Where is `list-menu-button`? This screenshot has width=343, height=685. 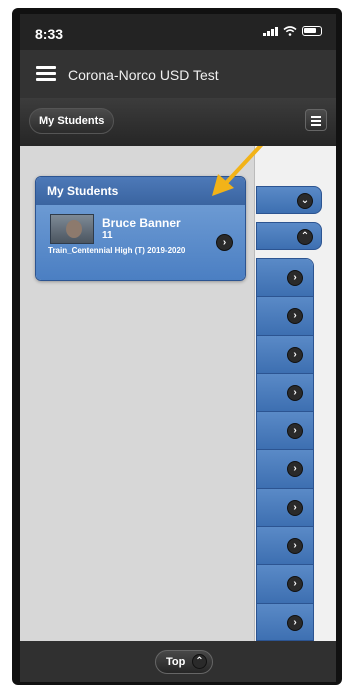 list-menu-button is located at coordinates (316, 120).